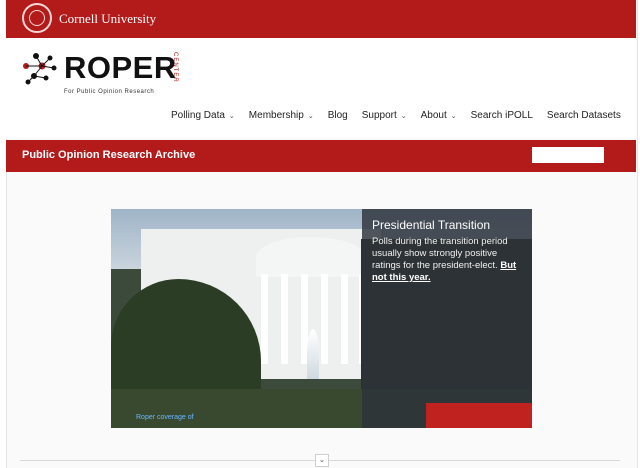 This screenshot has height=468, width=640. I want to click on cornell-seal-icon, so click(37, 18).